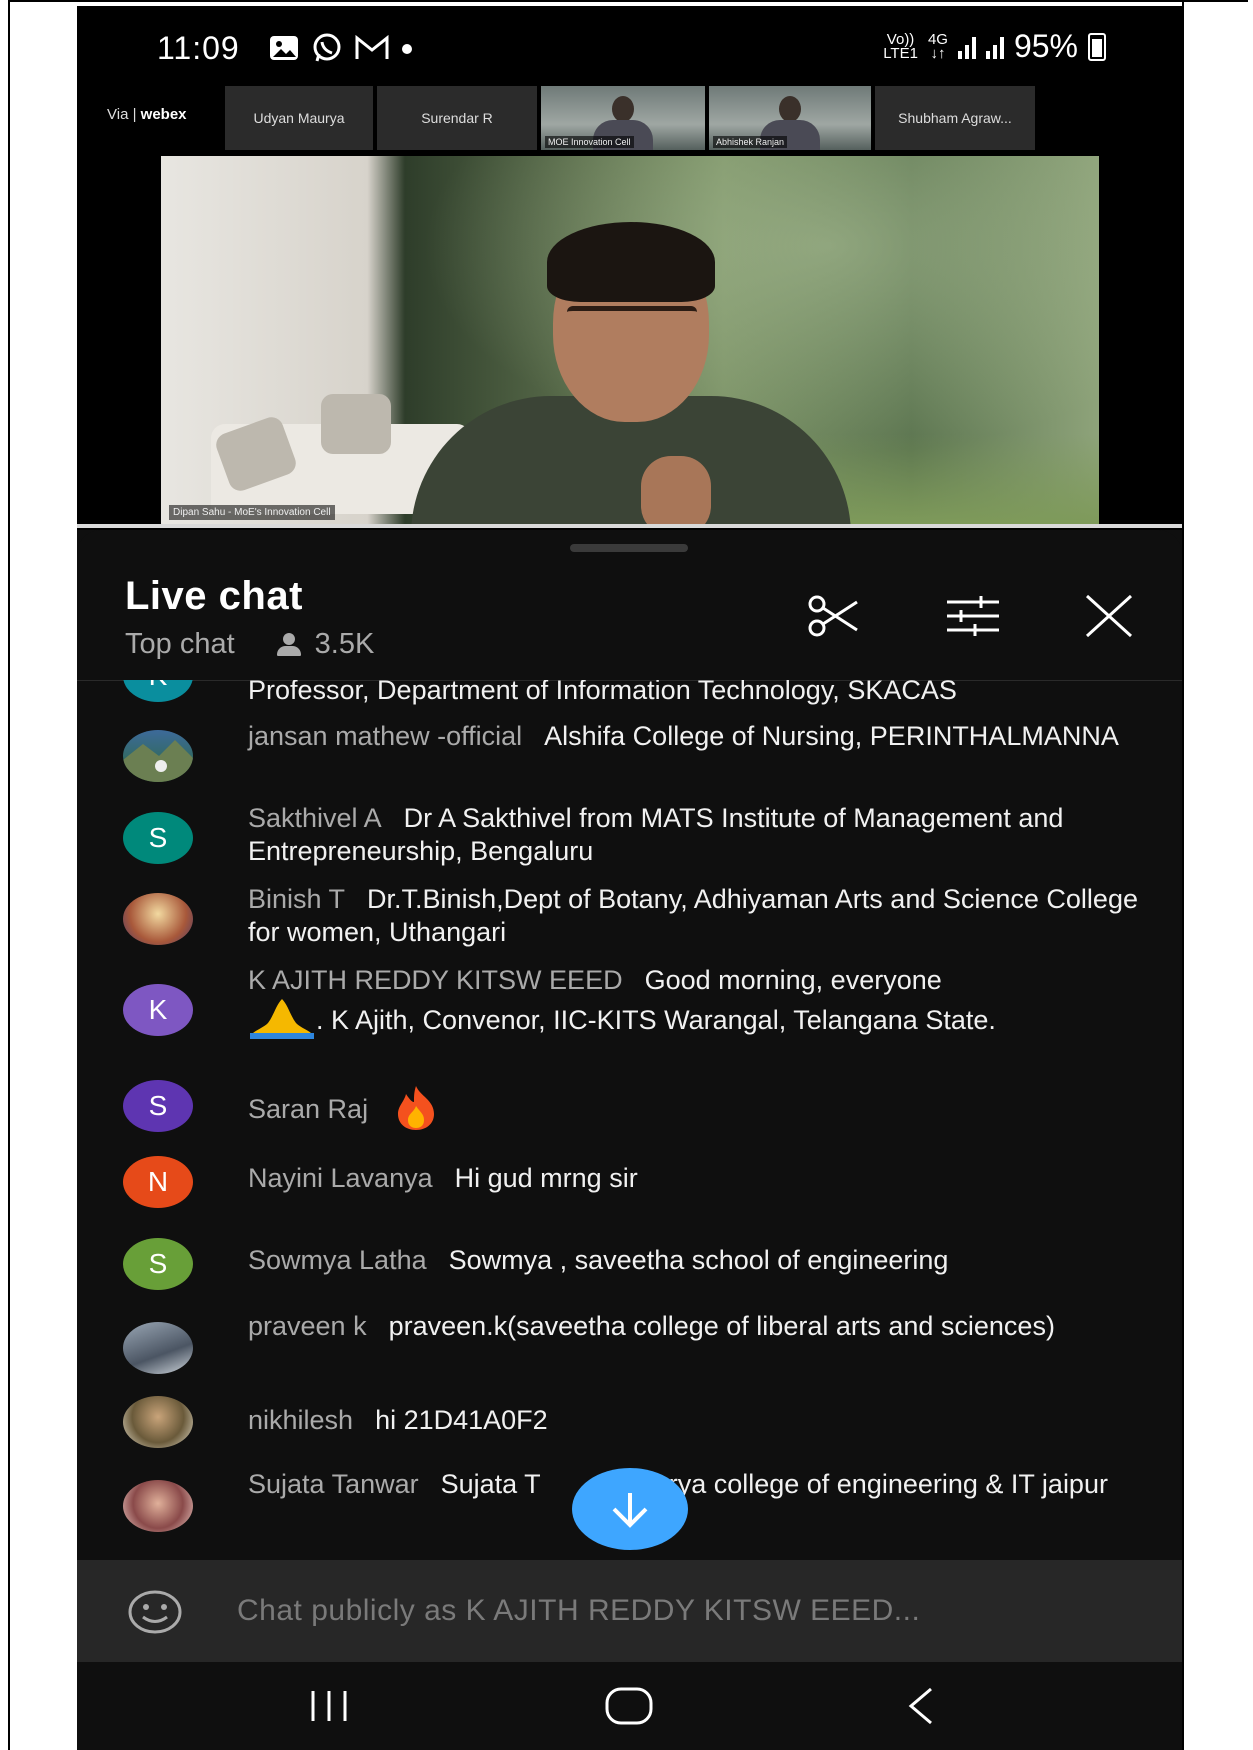 The image size is (1253, 1750). I want to click on system-nav-bar, so click(629, 1706).